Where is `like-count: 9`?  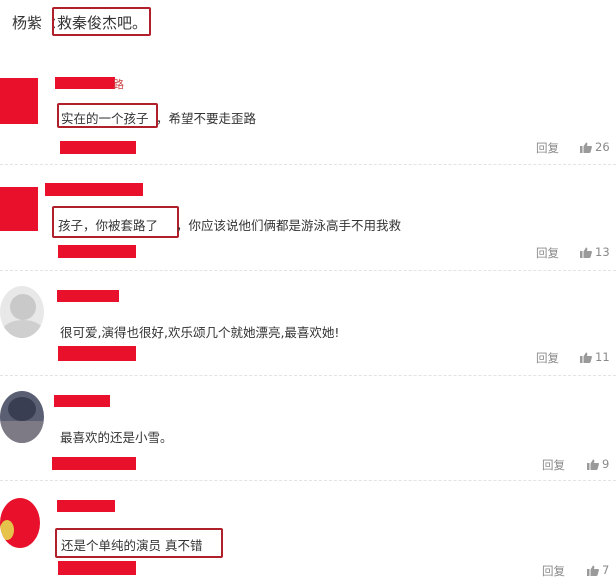
like-count: 9 is located at coordinates (606, 464).